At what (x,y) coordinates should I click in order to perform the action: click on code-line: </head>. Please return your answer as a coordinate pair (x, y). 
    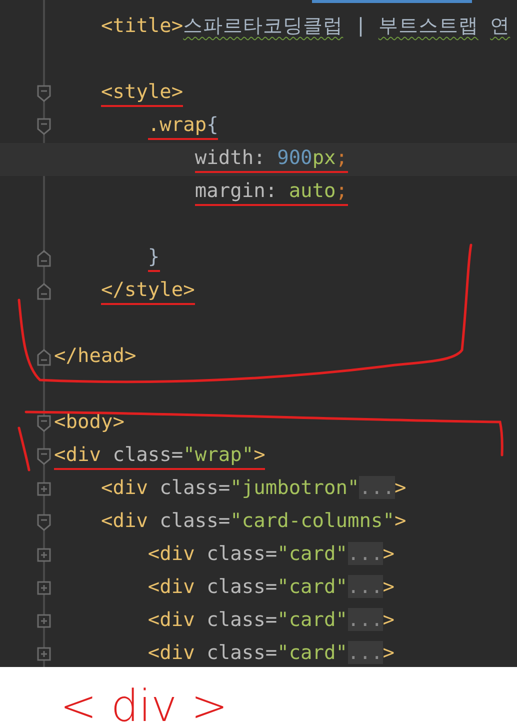
    Looking at the image, I should click on (95, 356).